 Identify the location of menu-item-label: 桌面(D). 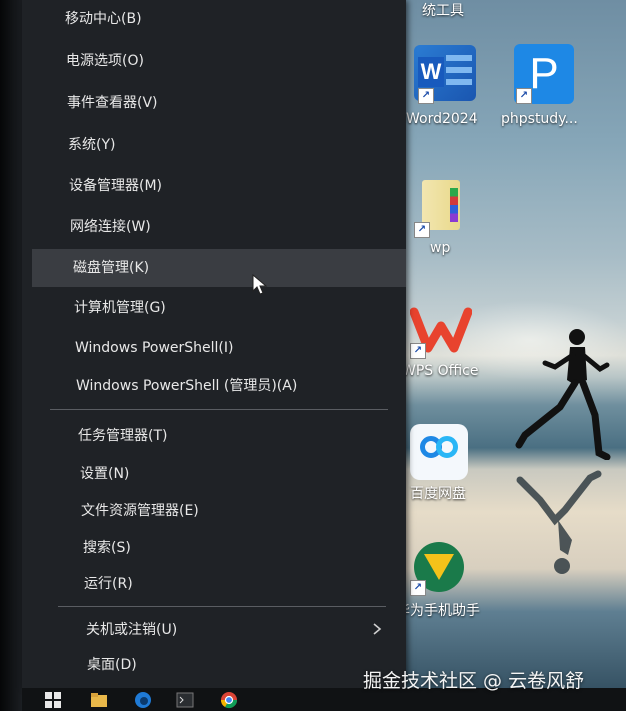
(112, 665).